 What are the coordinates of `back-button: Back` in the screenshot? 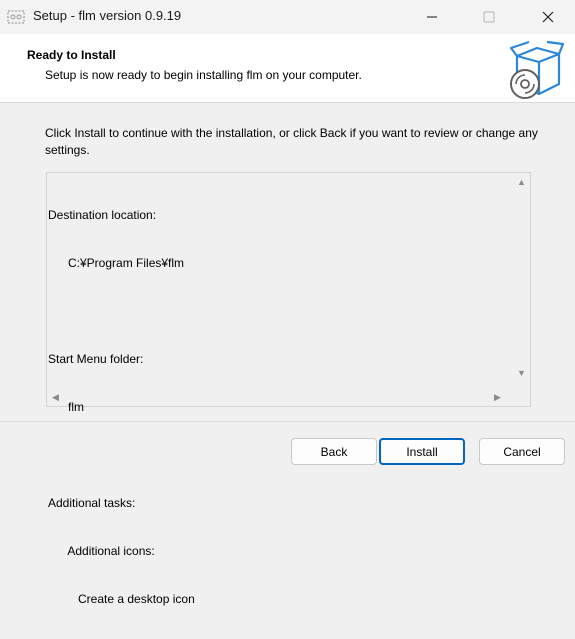 It's located at (334, 451).